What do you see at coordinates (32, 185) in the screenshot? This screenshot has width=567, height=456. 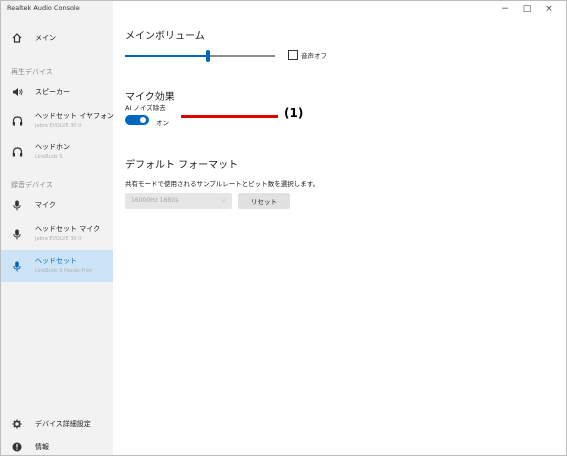 I see `recording-section-heading: 録音デバイス` at bounding box center [32, 185].